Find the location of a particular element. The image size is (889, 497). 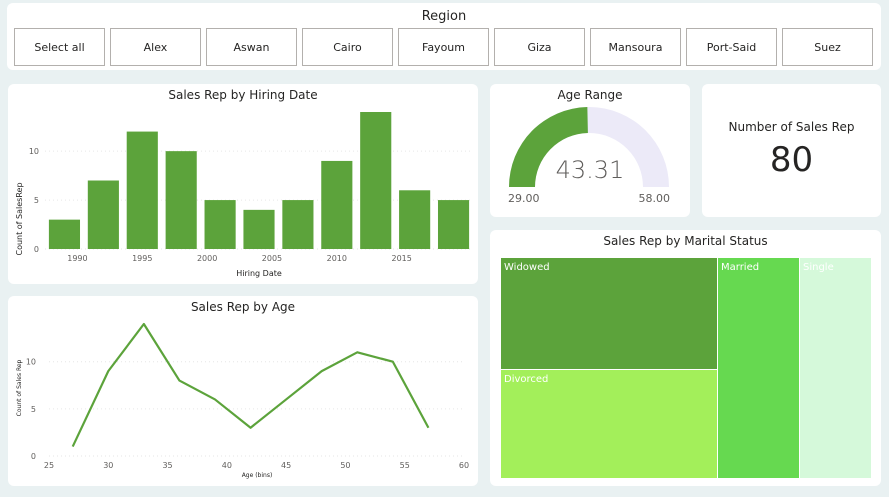

hiring-x-tick: 2010 is located at coordinates (337, 258).